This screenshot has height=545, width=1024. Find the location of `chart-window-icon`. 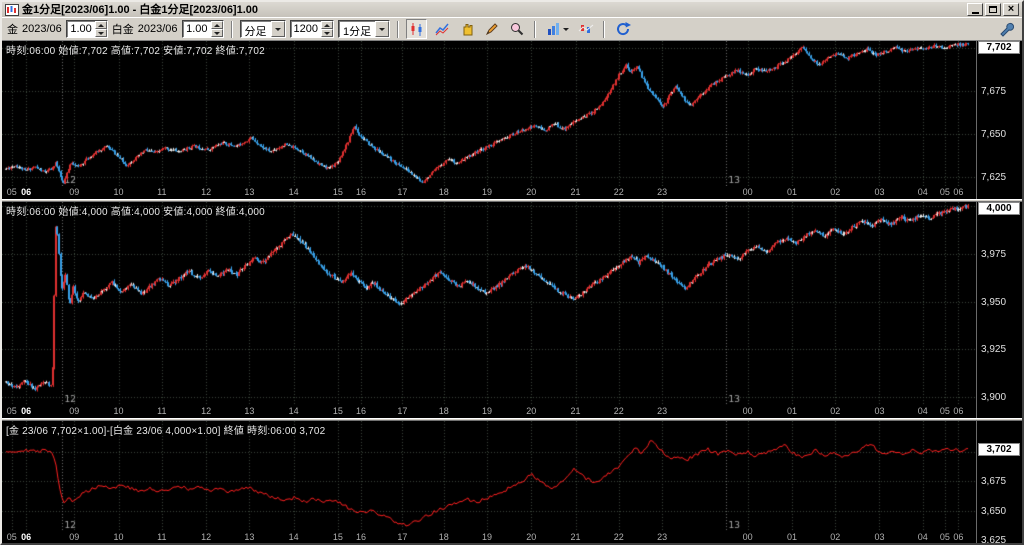

chart-window-icon is located at coordinates (12, 9).